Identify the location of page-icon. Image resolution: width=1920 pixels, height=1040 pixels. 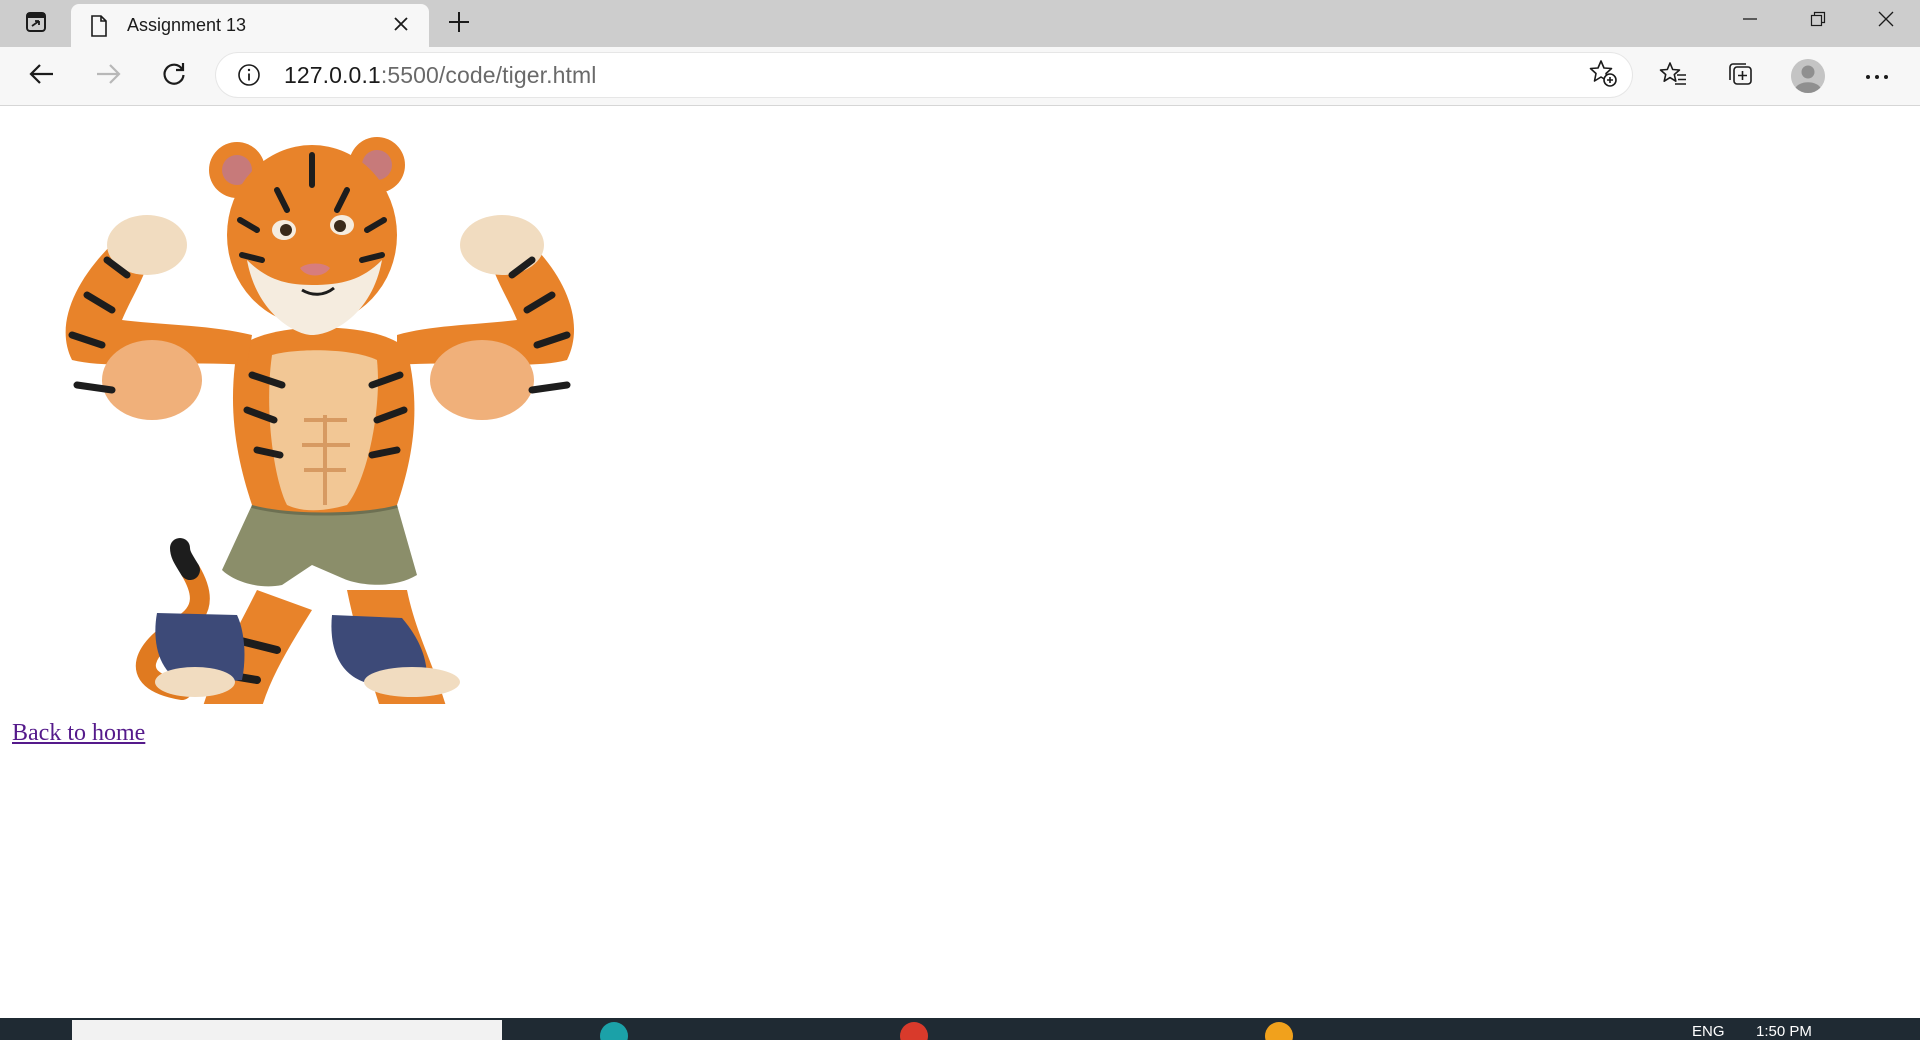
(99, 26).